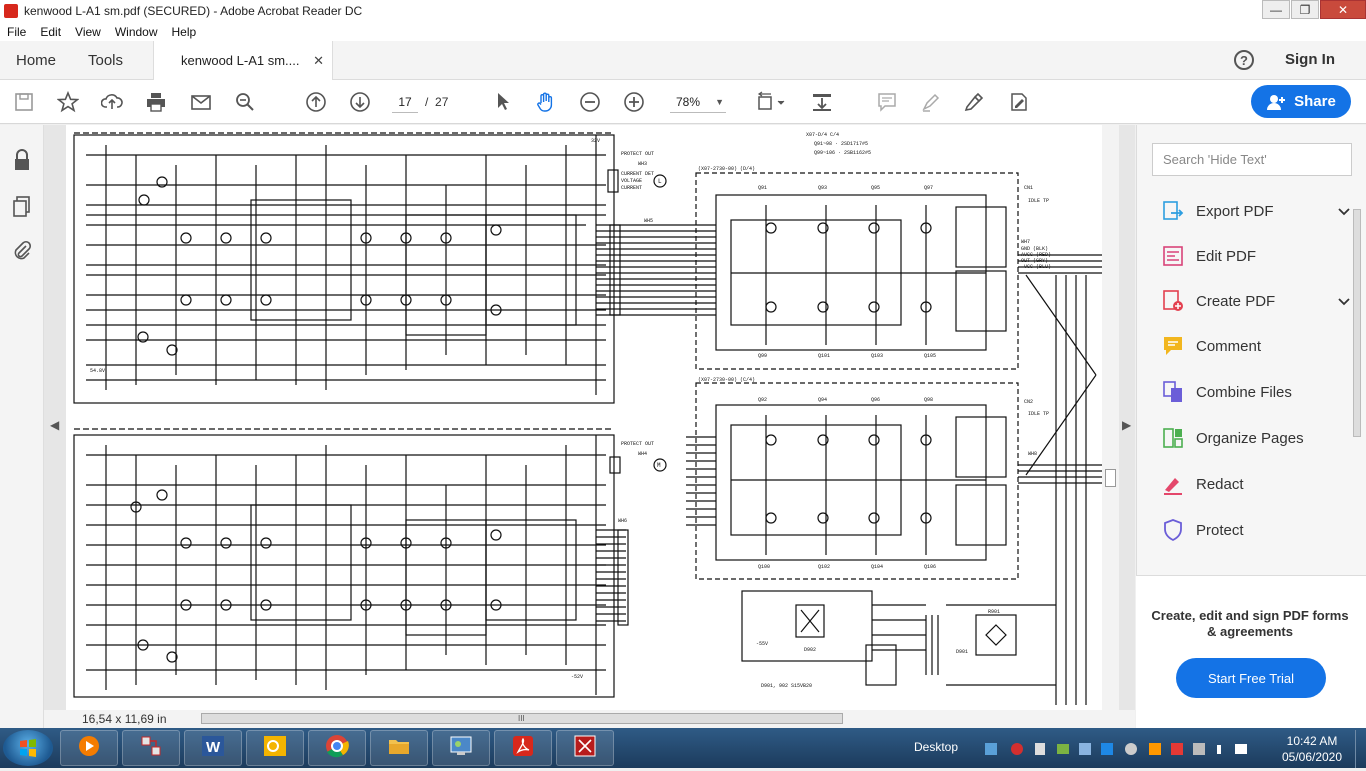  Describe the element at coordinates (875, 188) in the screenshot. I see `schematic-q95: Q95` at that location.